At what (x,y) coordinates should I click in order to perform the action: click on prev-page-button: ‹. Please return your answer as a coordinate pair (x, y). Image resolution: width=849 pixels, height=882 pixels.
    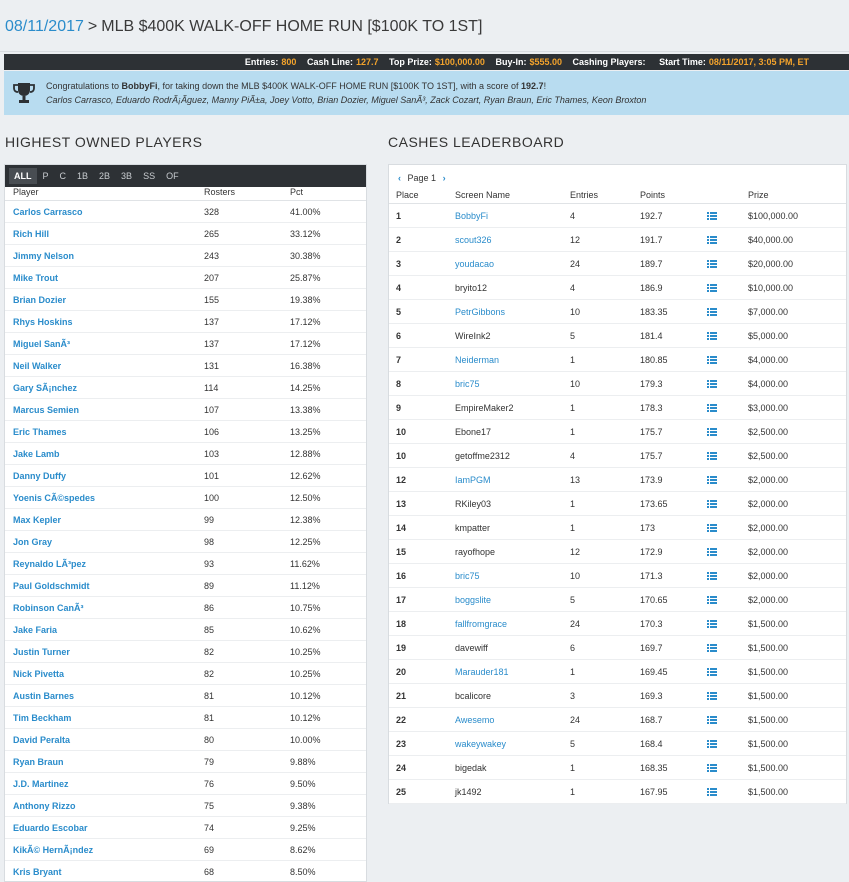
    Looking at the image, I should click on (399, 178).